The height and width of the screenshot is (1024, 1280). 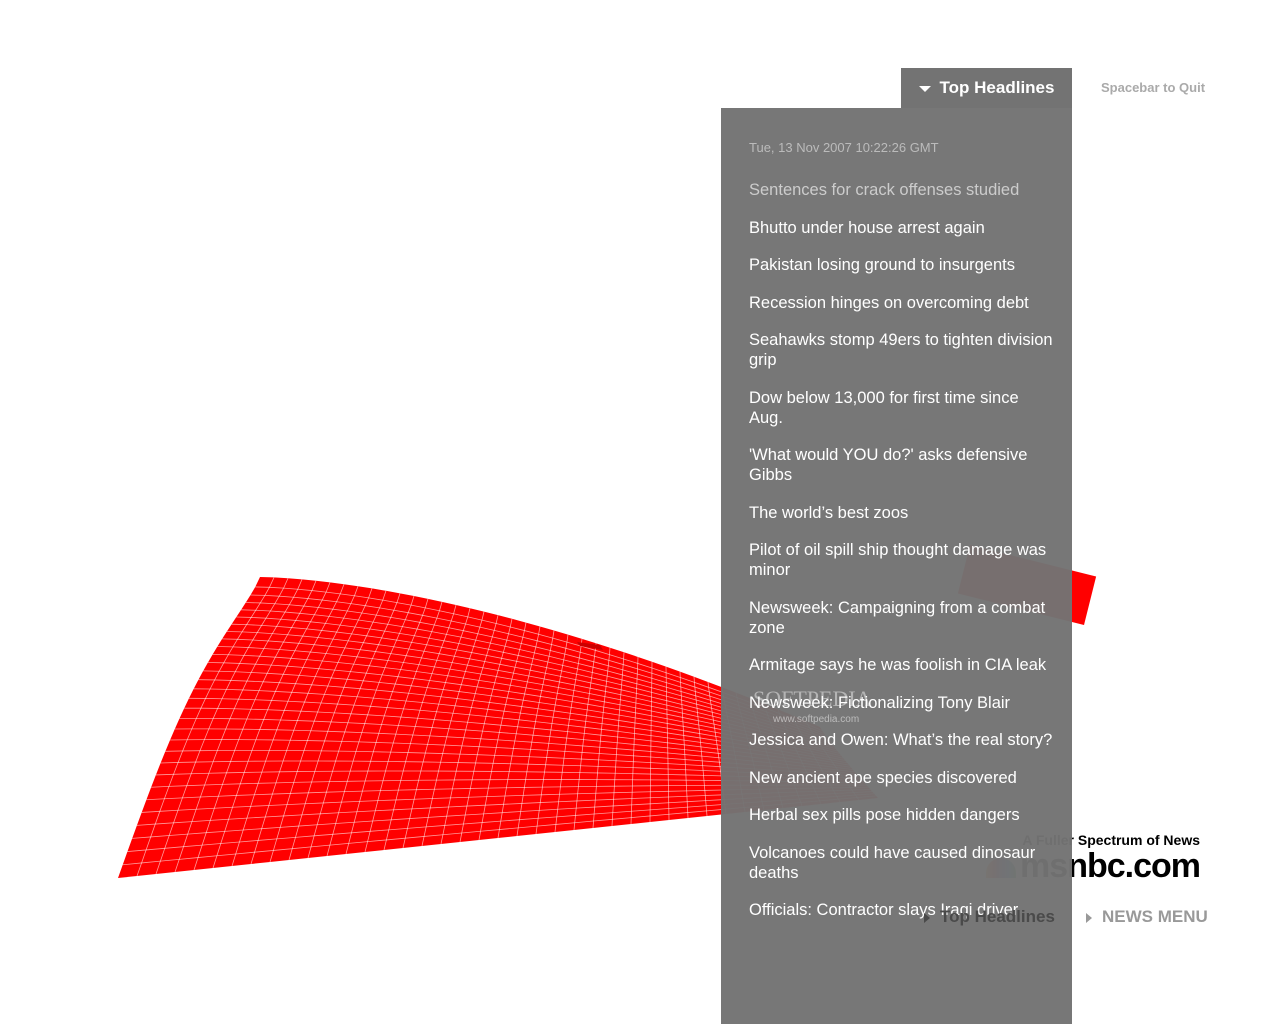 I want to click on headline-item: The world’s best zoos, so click(x=901, y=513).